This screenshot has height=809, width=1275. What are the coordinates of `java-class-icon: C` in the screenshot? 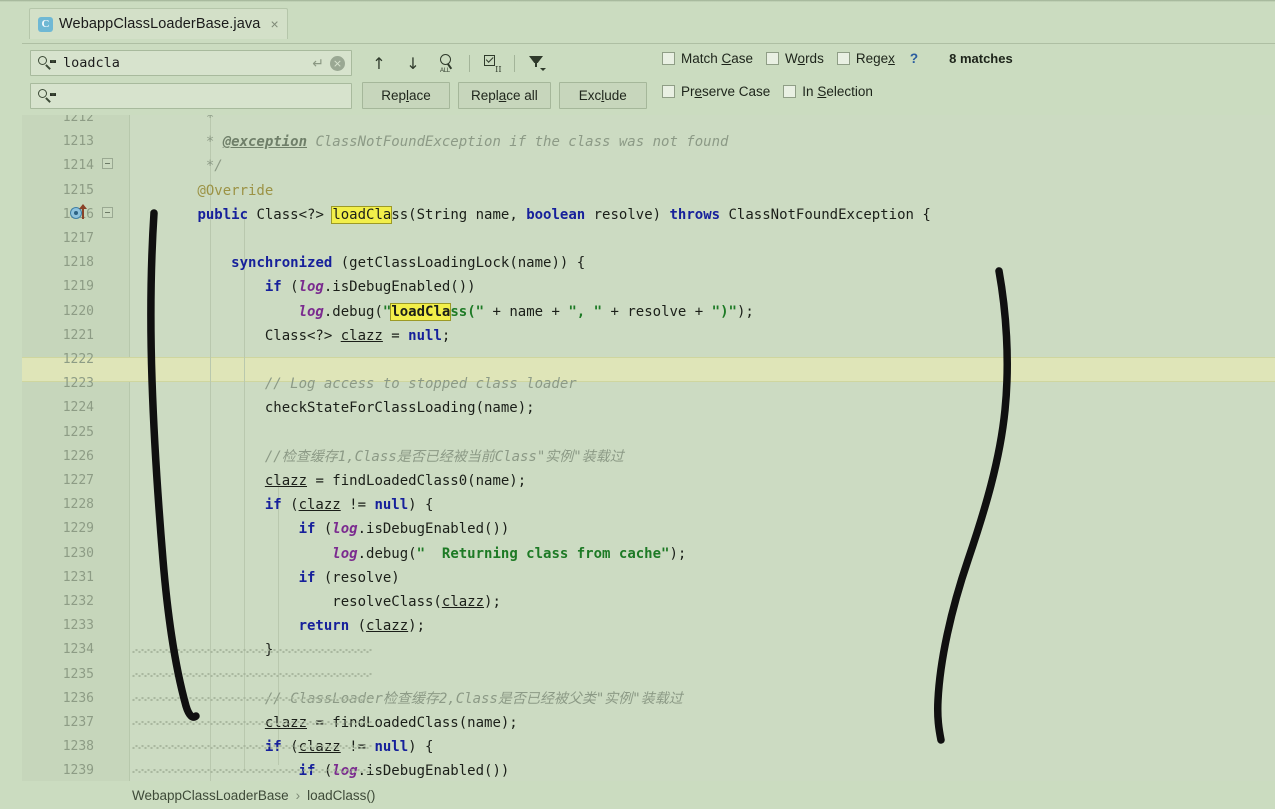 It's located at (45, 24).